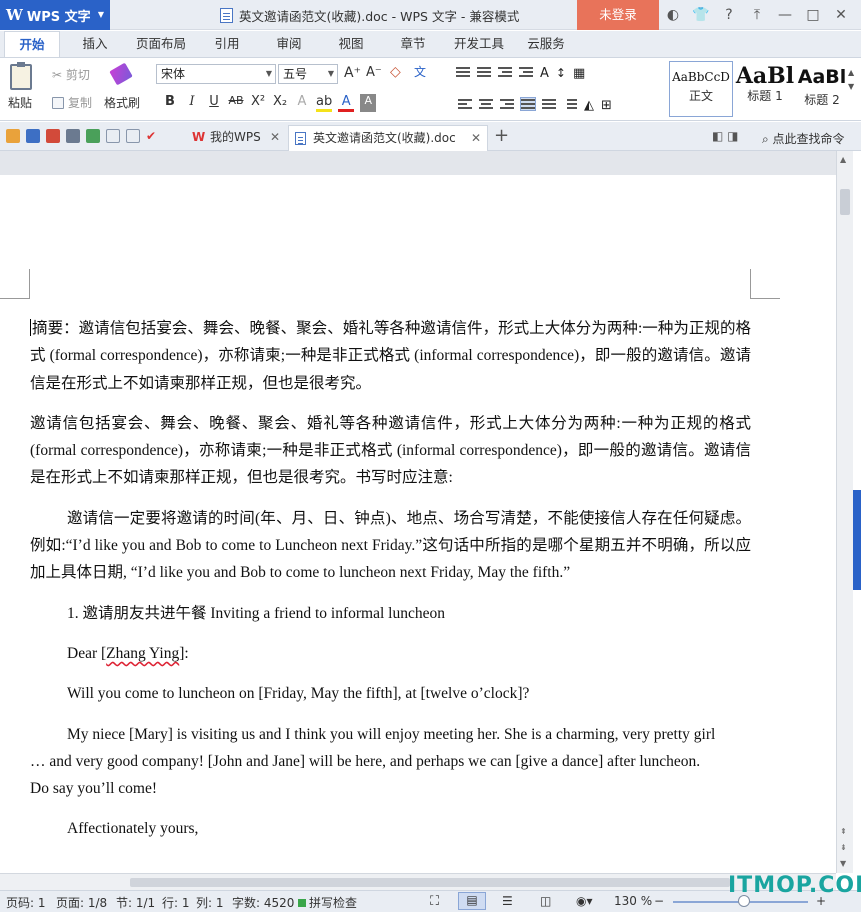 This screenshot has width=861, height=912. What do you see at coordinates (413, 44) in the screenshot?
I see `tab-chapter: 章节` at bounding box center [413, 44].